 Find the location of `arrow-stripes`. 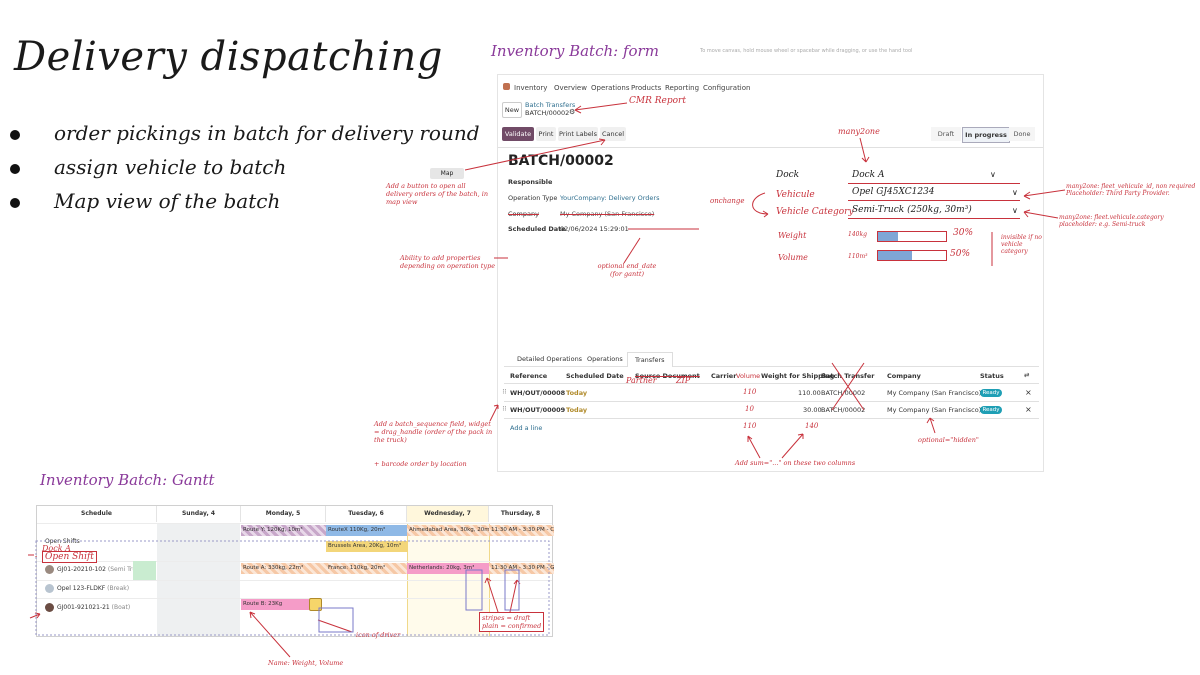

arrow-stripes is located at coordinates (491, 595).